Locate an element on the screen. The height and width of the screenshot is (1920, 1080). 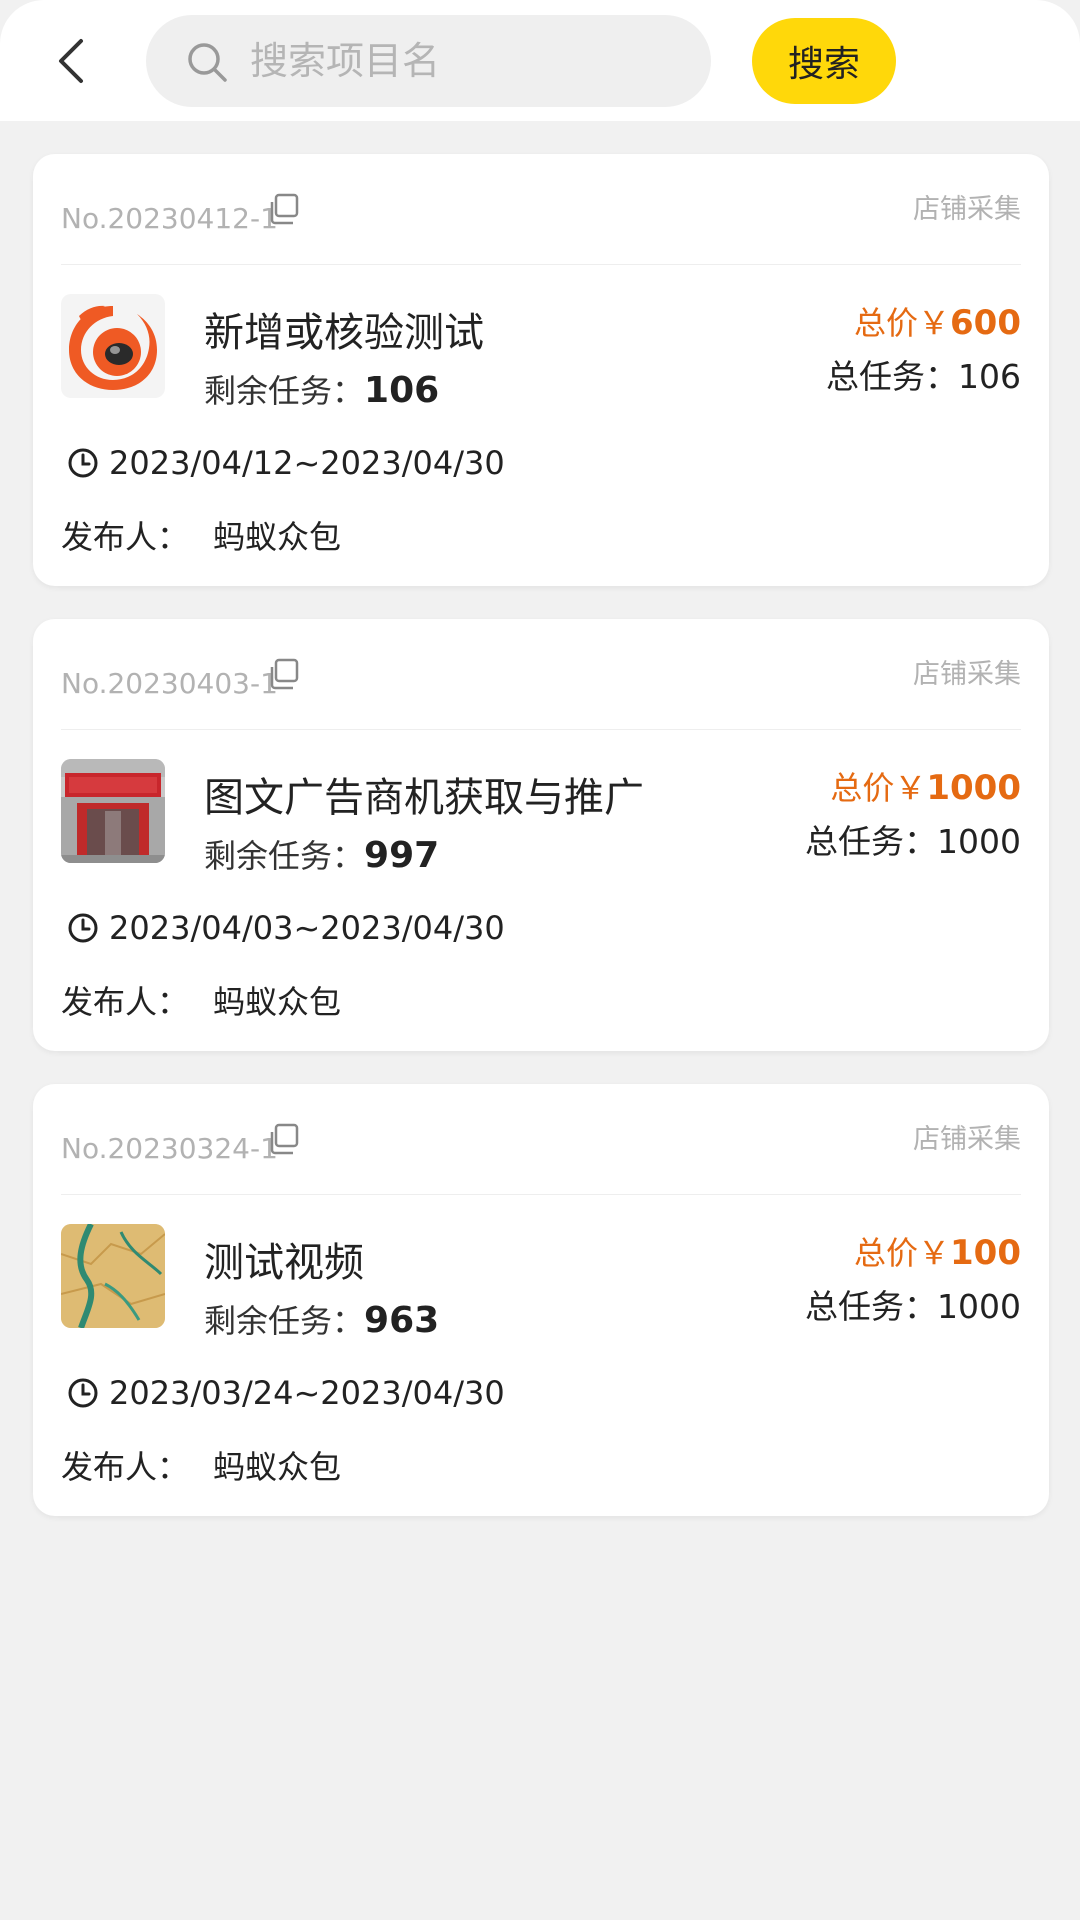
top-bar: 搜索 is located at coordinates (540, 60).